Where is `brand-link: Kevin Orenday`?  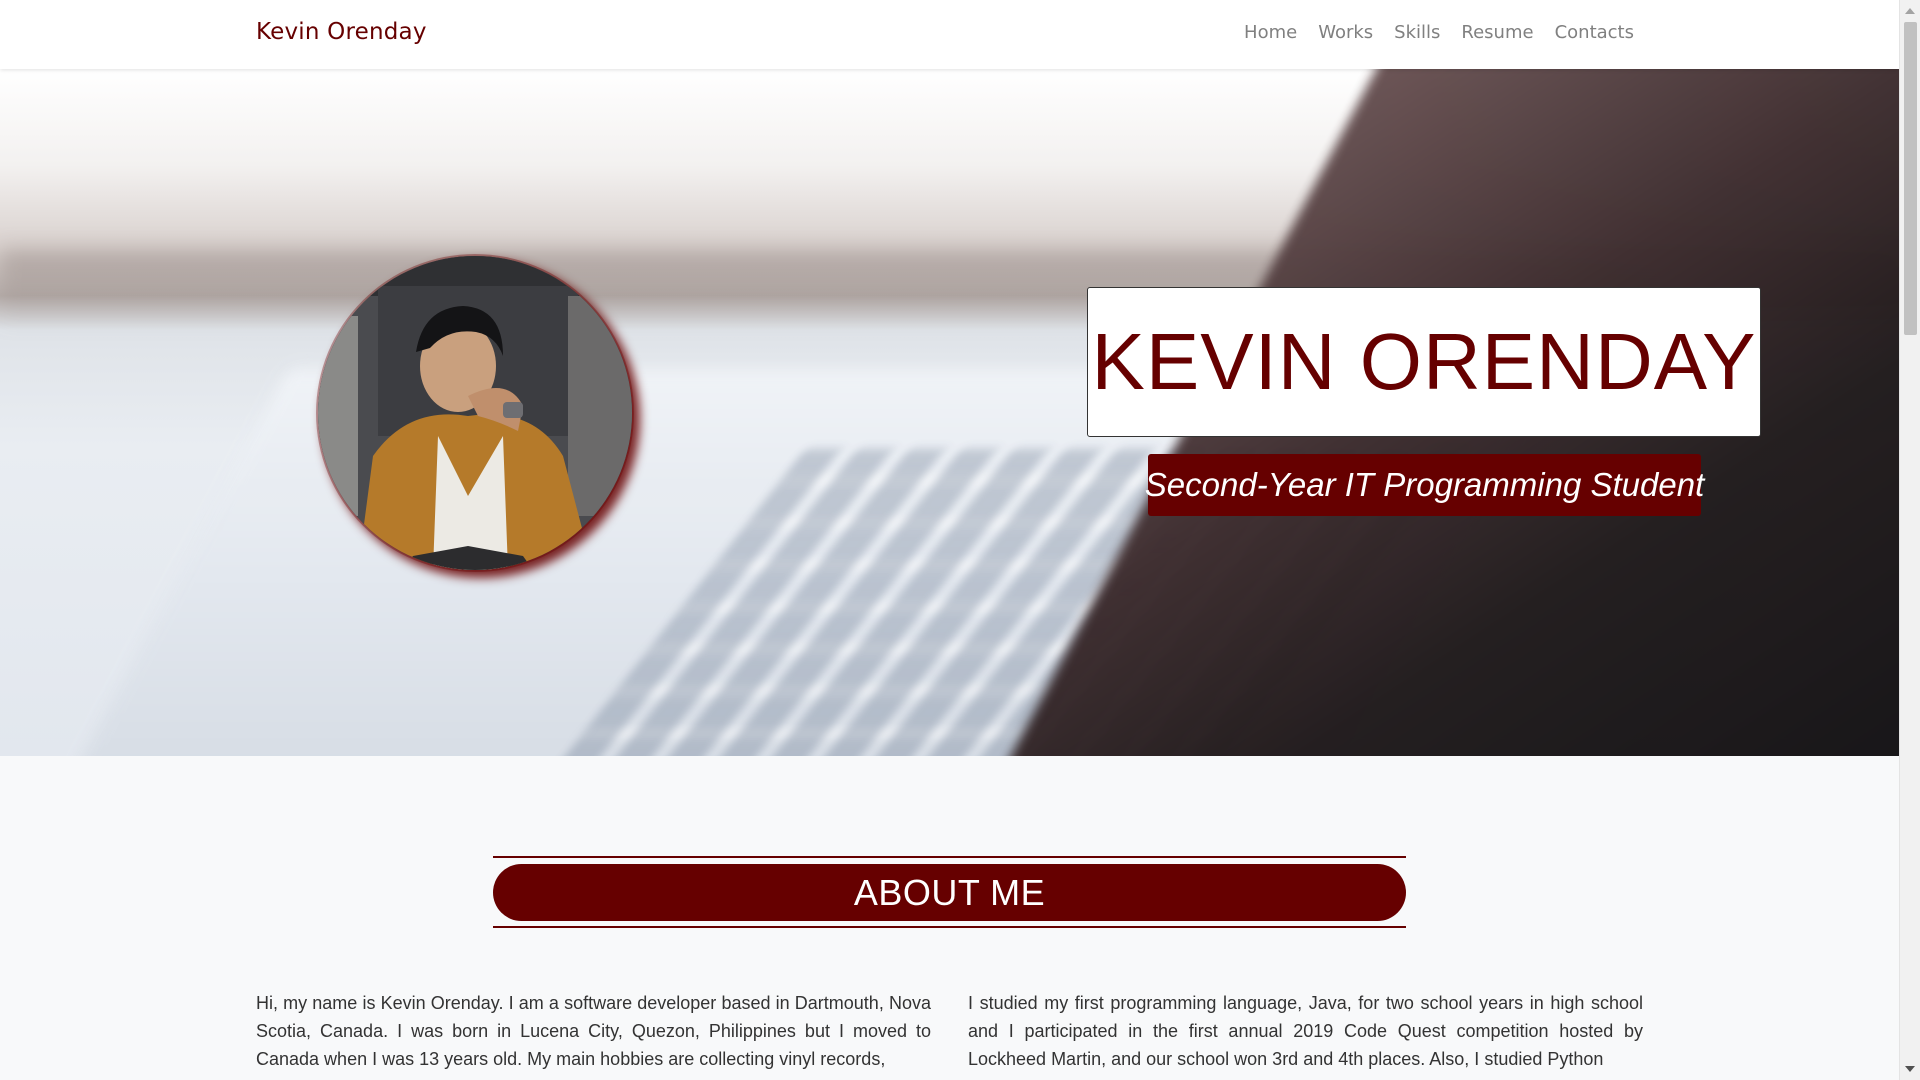 brand-link: Kevin Orenday is located at coordinates (341, 32).